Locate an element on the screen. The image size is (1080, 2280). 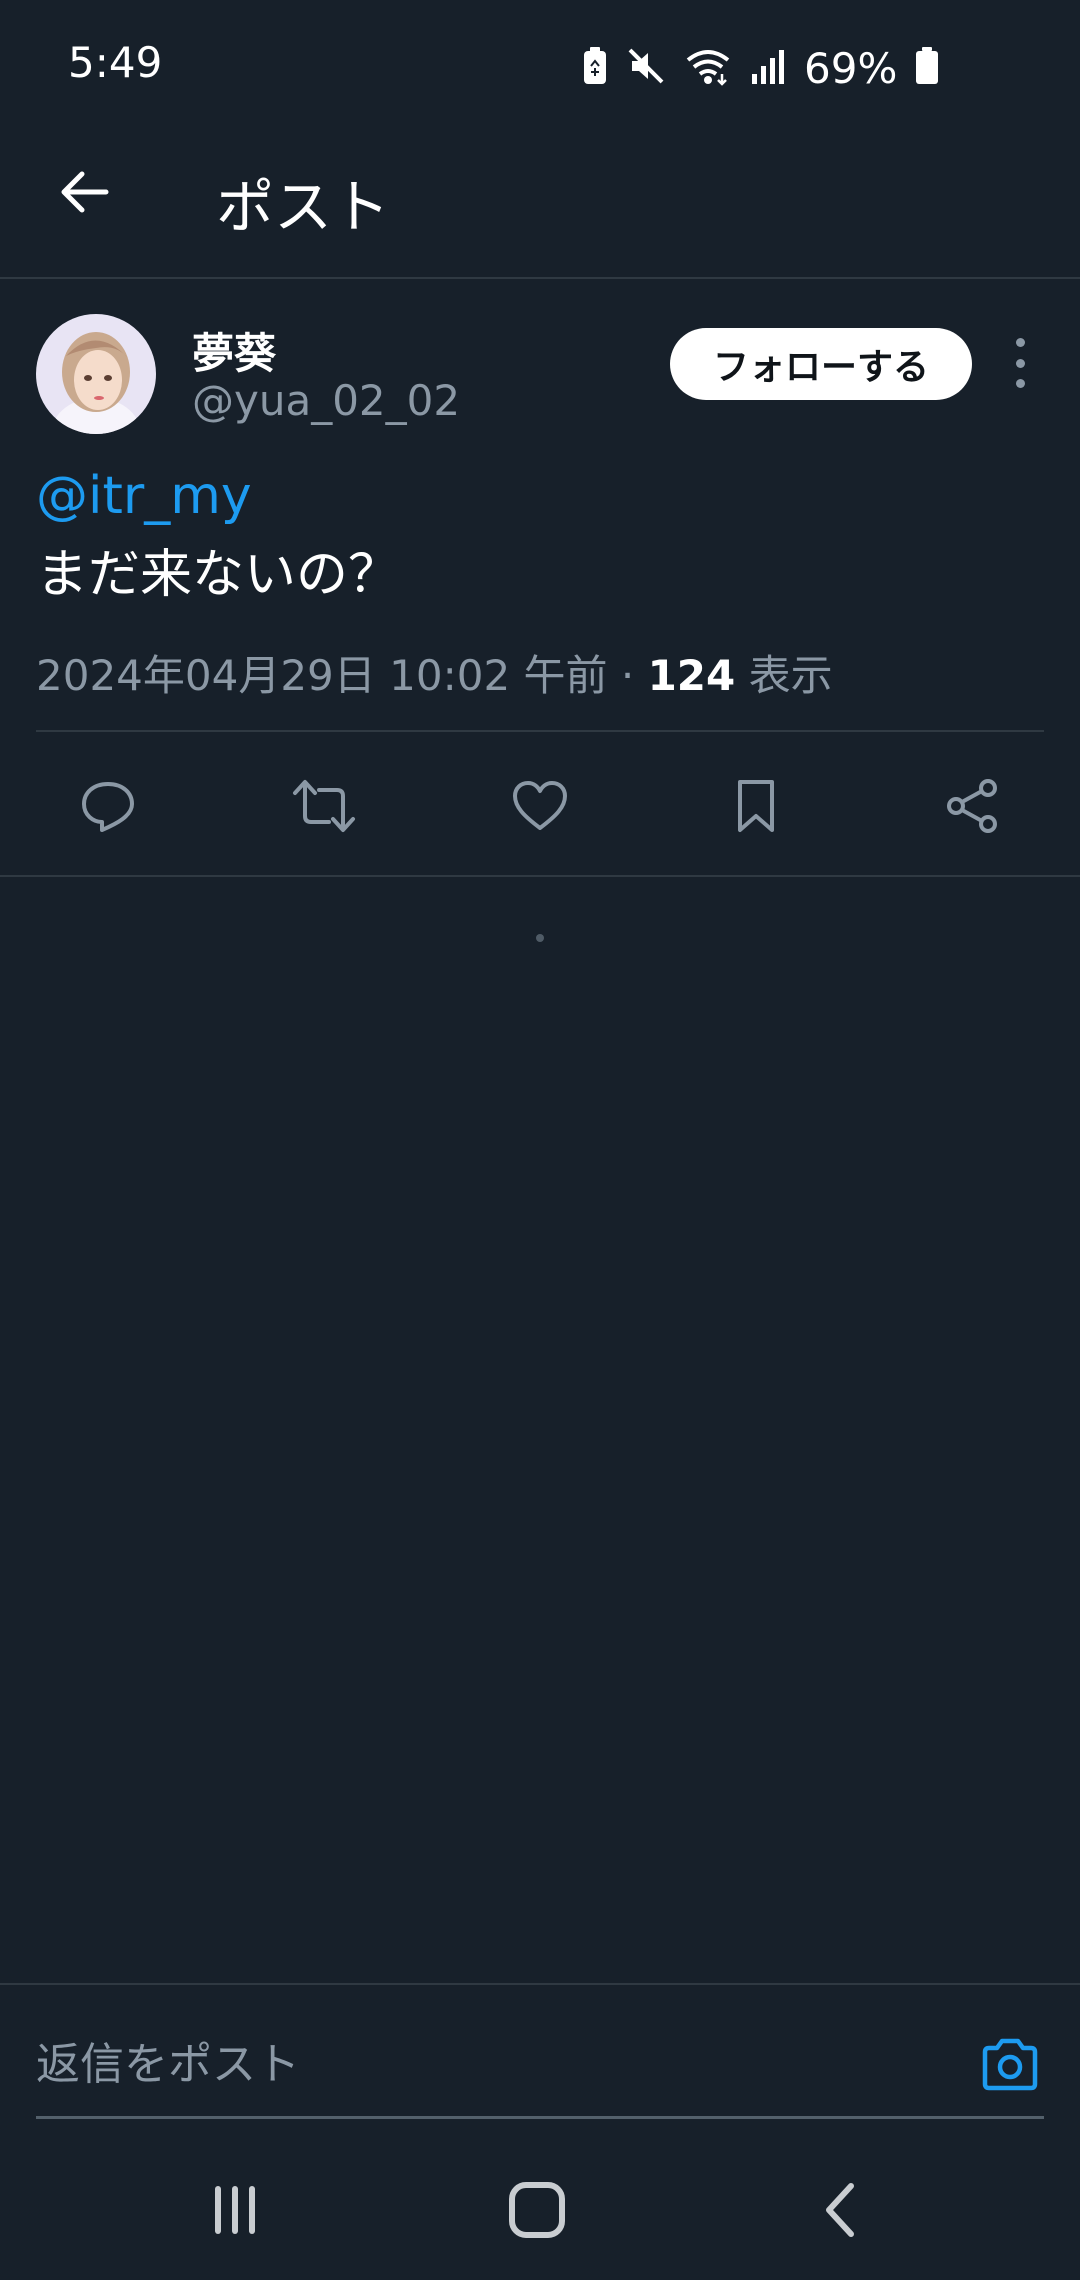
more-options-button is located at coordinates (1020, 363).